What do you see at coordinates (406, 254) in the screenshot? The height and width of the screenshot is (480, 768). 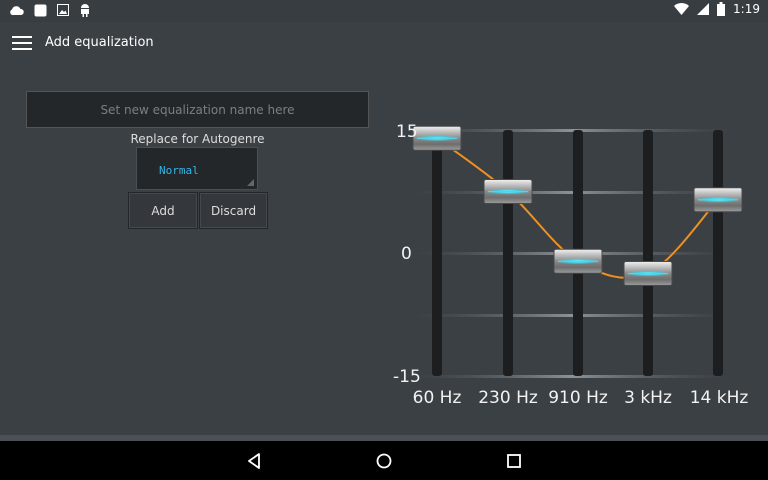 I see `y-label-mid: 0` at bounding box center [406, 254].